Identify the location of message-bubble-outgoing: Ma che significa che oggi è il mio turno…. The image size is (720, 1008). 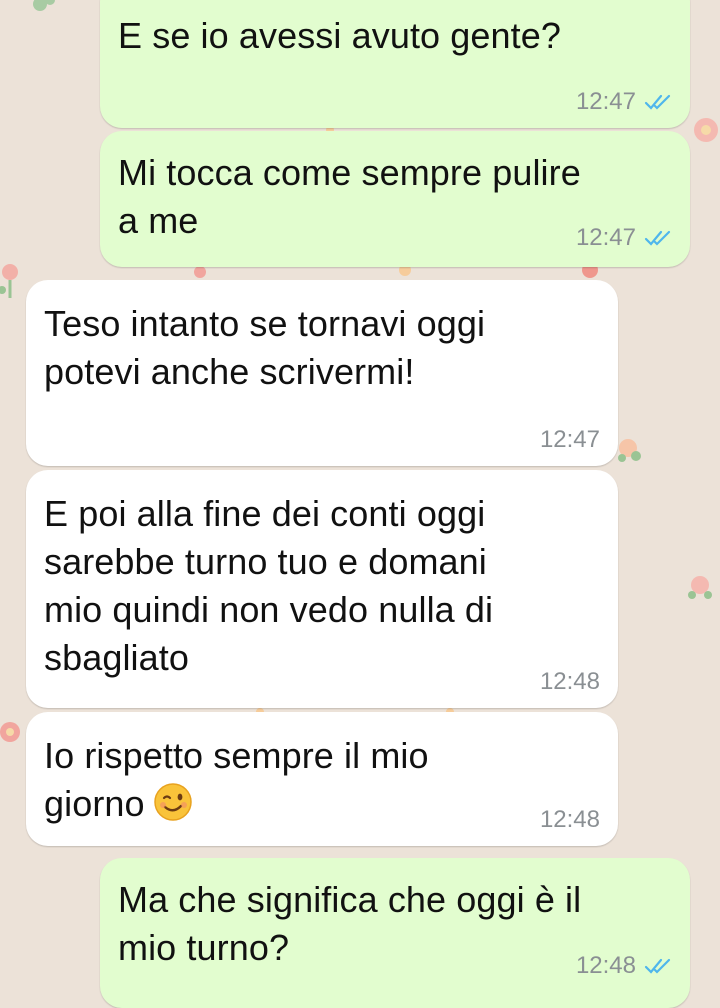
(395, 933).